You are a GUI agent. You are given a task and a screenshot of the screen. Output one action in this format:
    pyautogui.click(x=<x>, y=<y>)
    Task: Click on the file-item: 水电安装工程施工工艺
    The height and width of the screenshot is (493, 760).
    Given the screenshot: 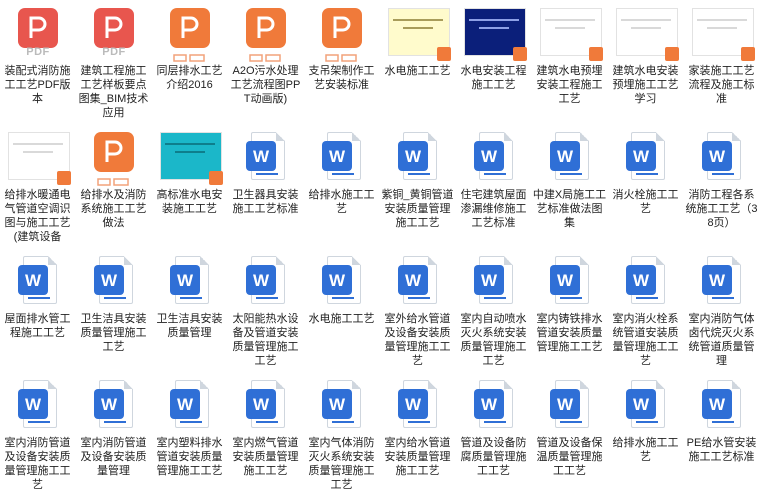 What is the action you would take?
    pyautogui.click(x=493, y=60)
    